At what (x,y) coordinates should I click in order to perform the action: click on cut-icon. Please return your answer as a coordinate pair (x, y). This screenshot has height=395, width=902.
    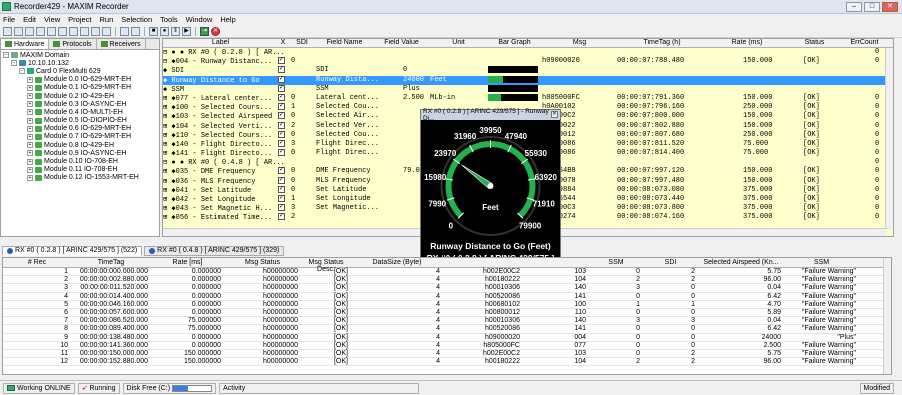
    Looking at the image, I should click on (40, 31).